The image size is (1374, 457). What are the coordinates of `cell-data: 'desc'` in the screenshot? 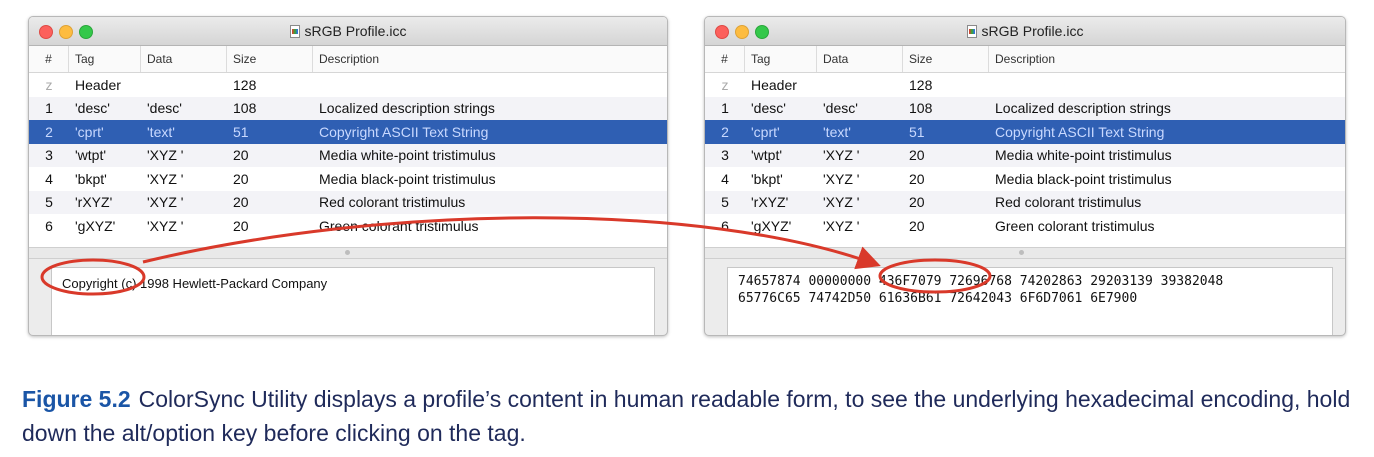 It's located at (840, 108).